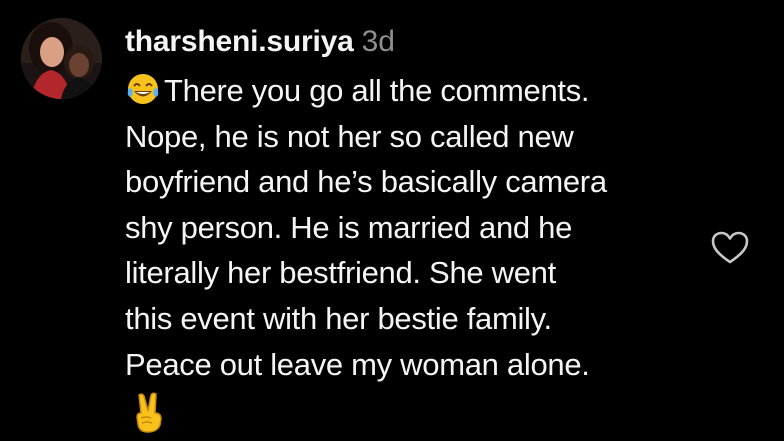 This screenshot has width=784, height=441. What do you see at coordinates (349, 227) in the screenshot?
I see `comment-line-4: shy person. He is married and he` at bounding box center [349, 227].